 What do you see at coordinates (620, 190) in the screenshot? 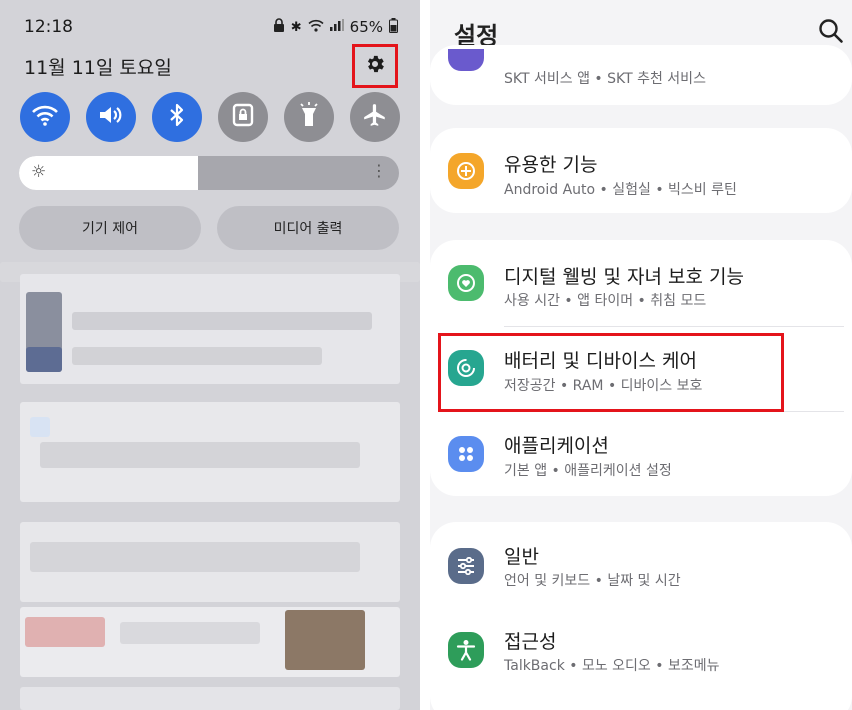
I see `settings-item-subtitle: Android Auto • 실험실 • 빅스비 루틴` at bounding box center [620, 190].